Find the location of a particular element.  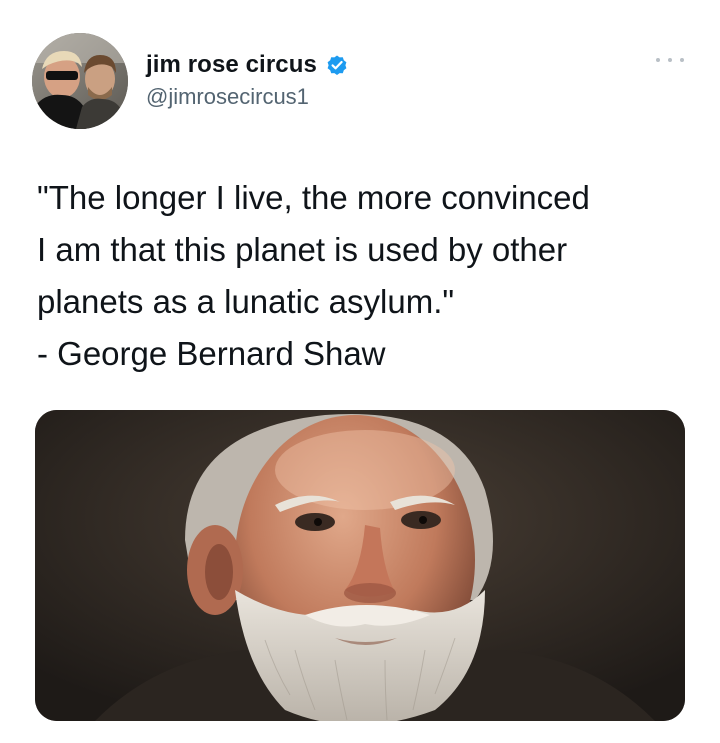

profile-avatar is located at coordinates (80, 81).